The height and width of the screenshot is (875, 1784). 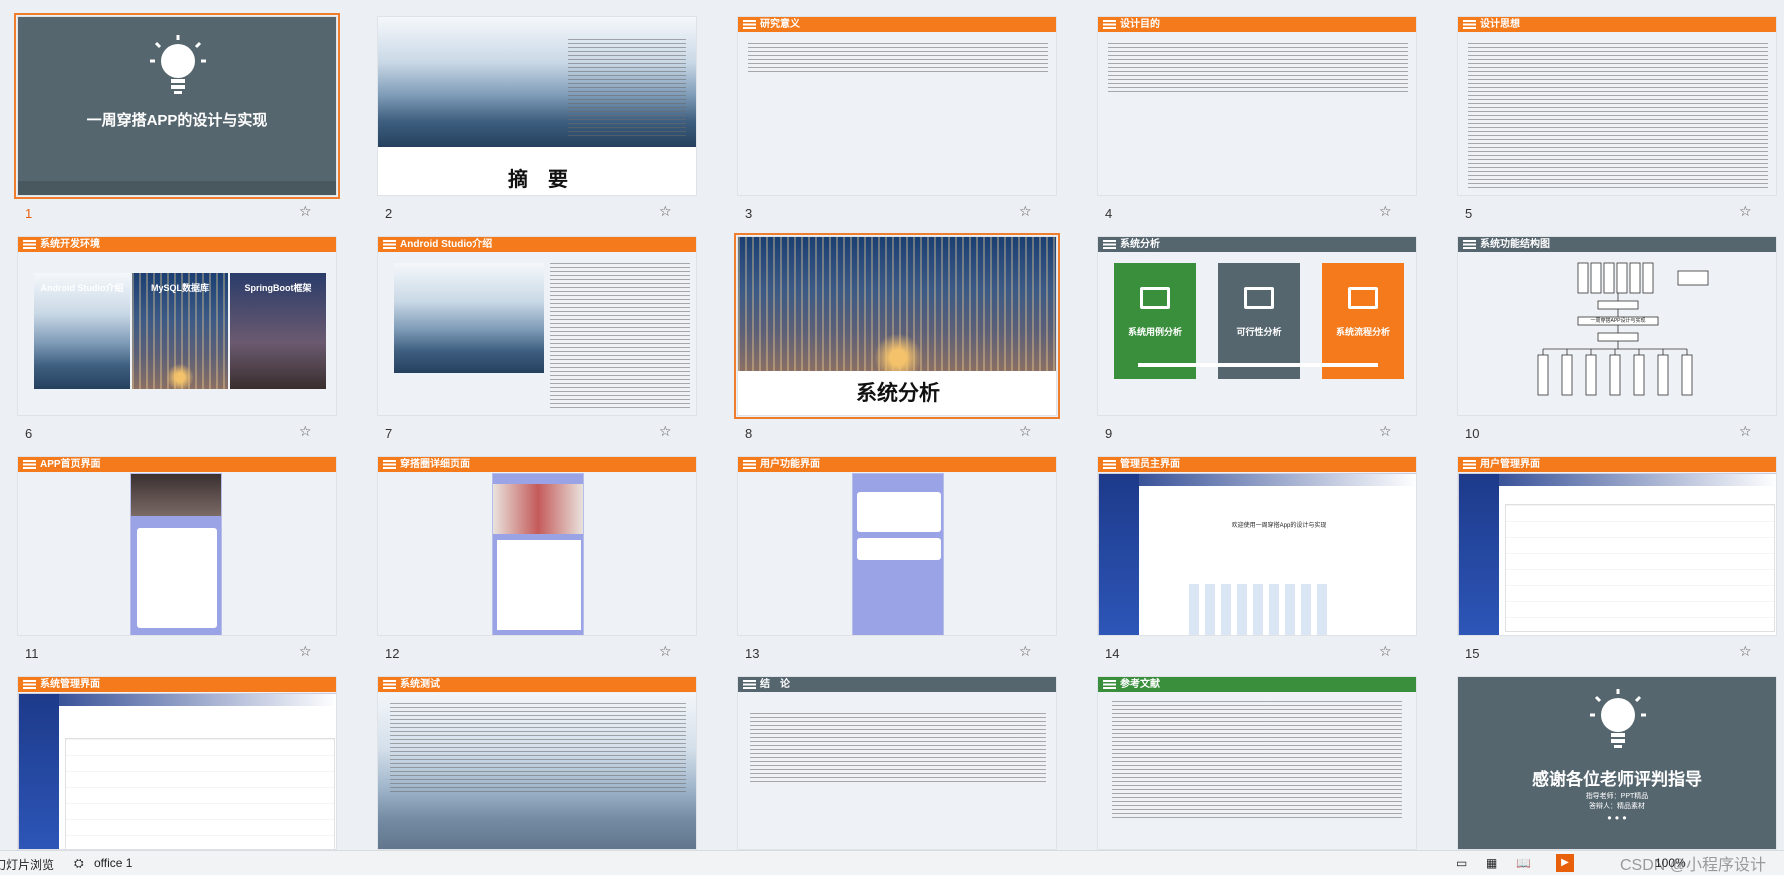 What do you see at coordinates (1258, 365) in the screenshot?
I see `double-arrow-icon` at bounding box center [1258, 365].